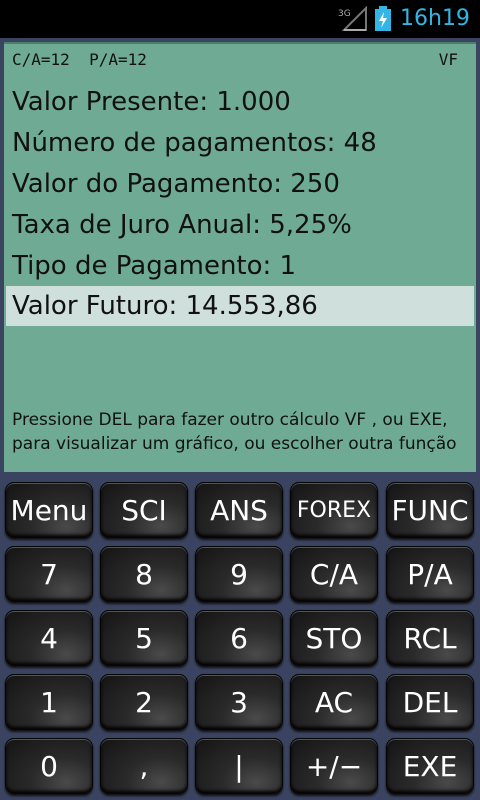 The width and height of the screenshot is (480, 800). Describe the element at coordinates (49, 702) in the screenshot. I see `digit-1-key: 1` at that location.